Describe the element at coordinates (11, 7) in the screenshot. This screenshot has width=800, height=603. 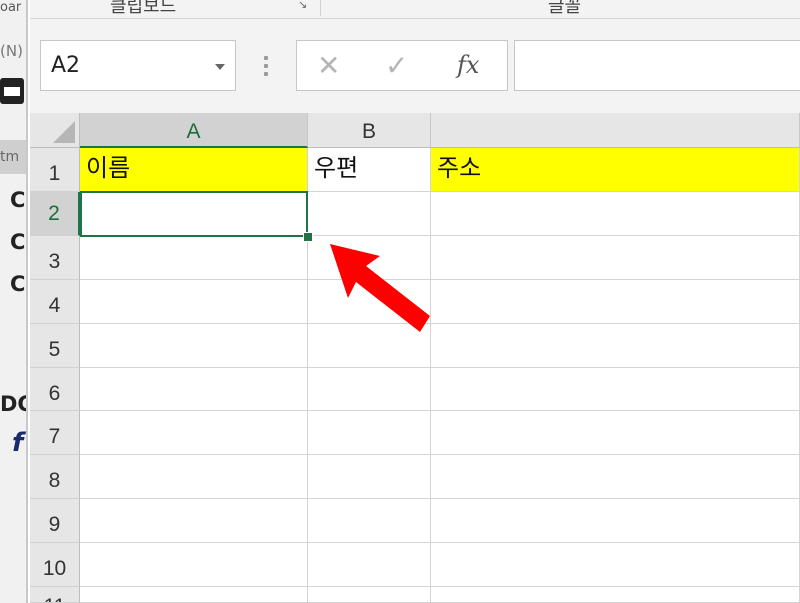
I see `ribbon-fragment-text: oar` at that location.